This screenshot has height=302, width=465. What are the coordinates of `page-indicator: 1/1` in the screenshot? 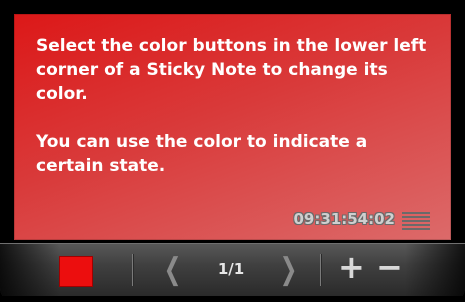 It's located at (231, 269).